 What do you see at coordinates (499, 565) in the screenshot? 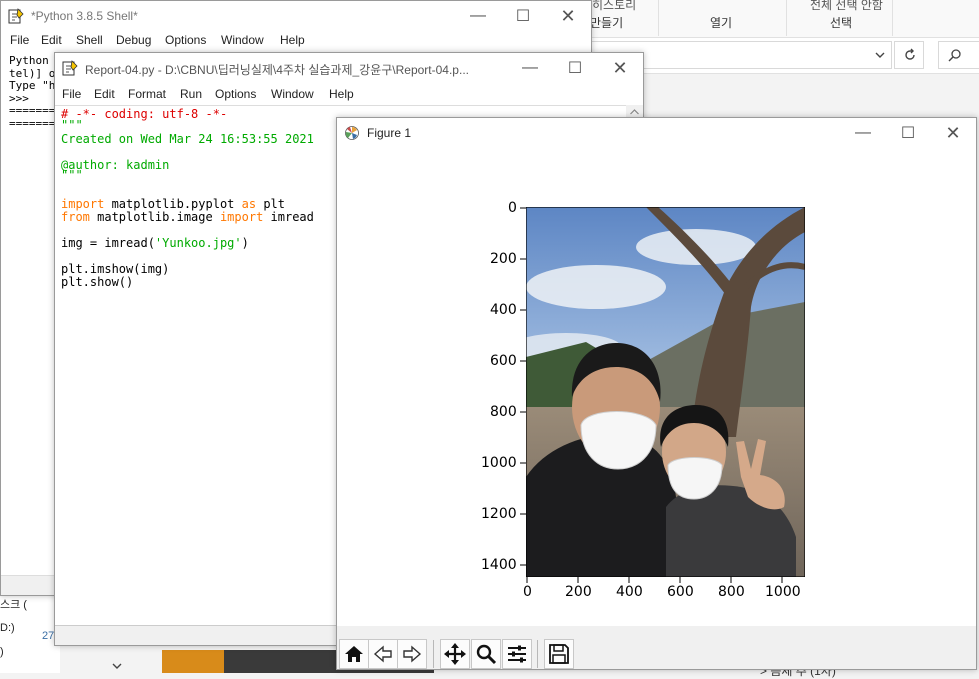
I see `y-tick-label: 1400` at bounding box center [499, 565].